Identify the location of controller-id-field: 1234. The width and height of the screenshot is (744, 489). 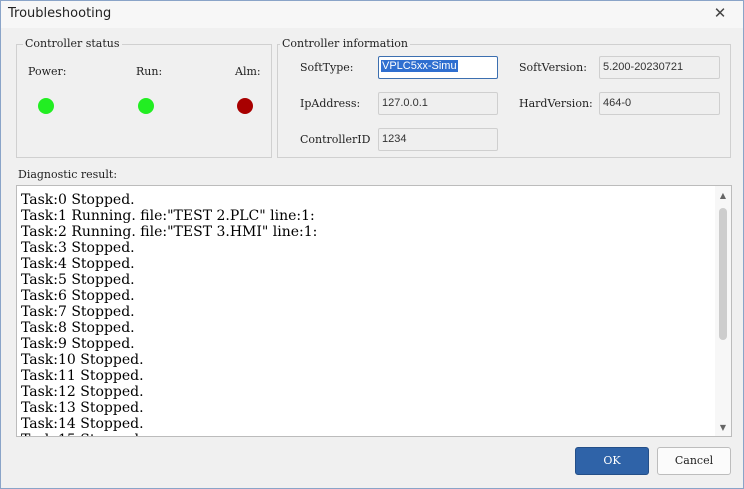
(438, 139).